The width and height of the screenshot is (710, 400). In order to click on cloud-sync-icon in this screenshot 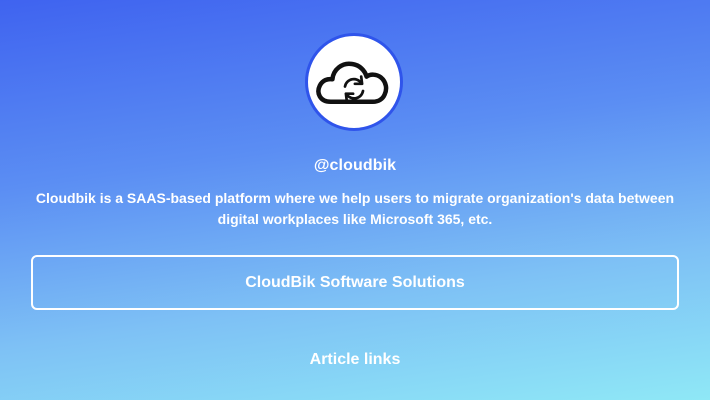, I will do `click(352, 83)`.